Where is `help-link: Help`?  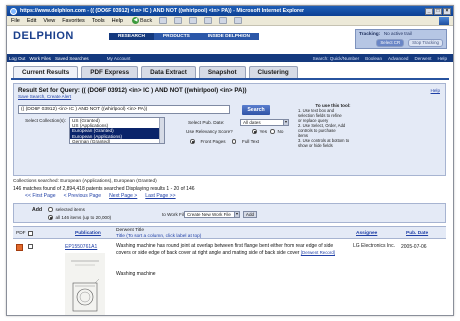 help-link: Help is located at coordinates (442, 58).